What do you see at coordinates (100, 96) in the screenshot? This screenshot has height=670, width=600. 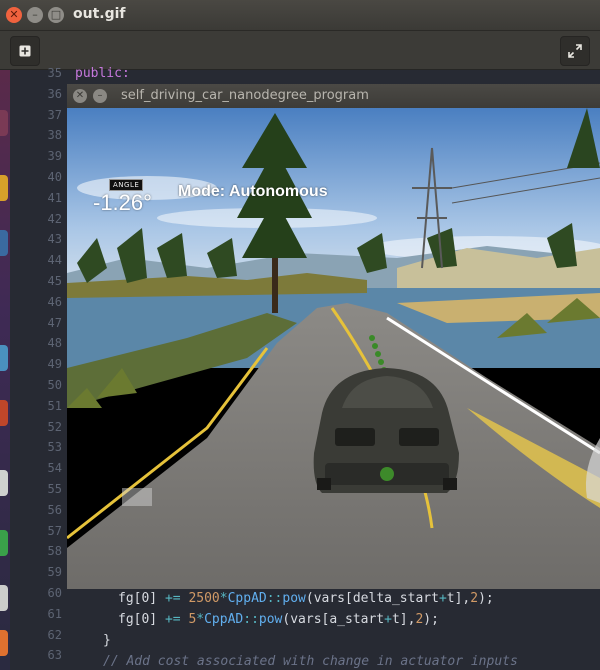 I see `simulator-minimize-button: –` at bounding box center [100, 96].